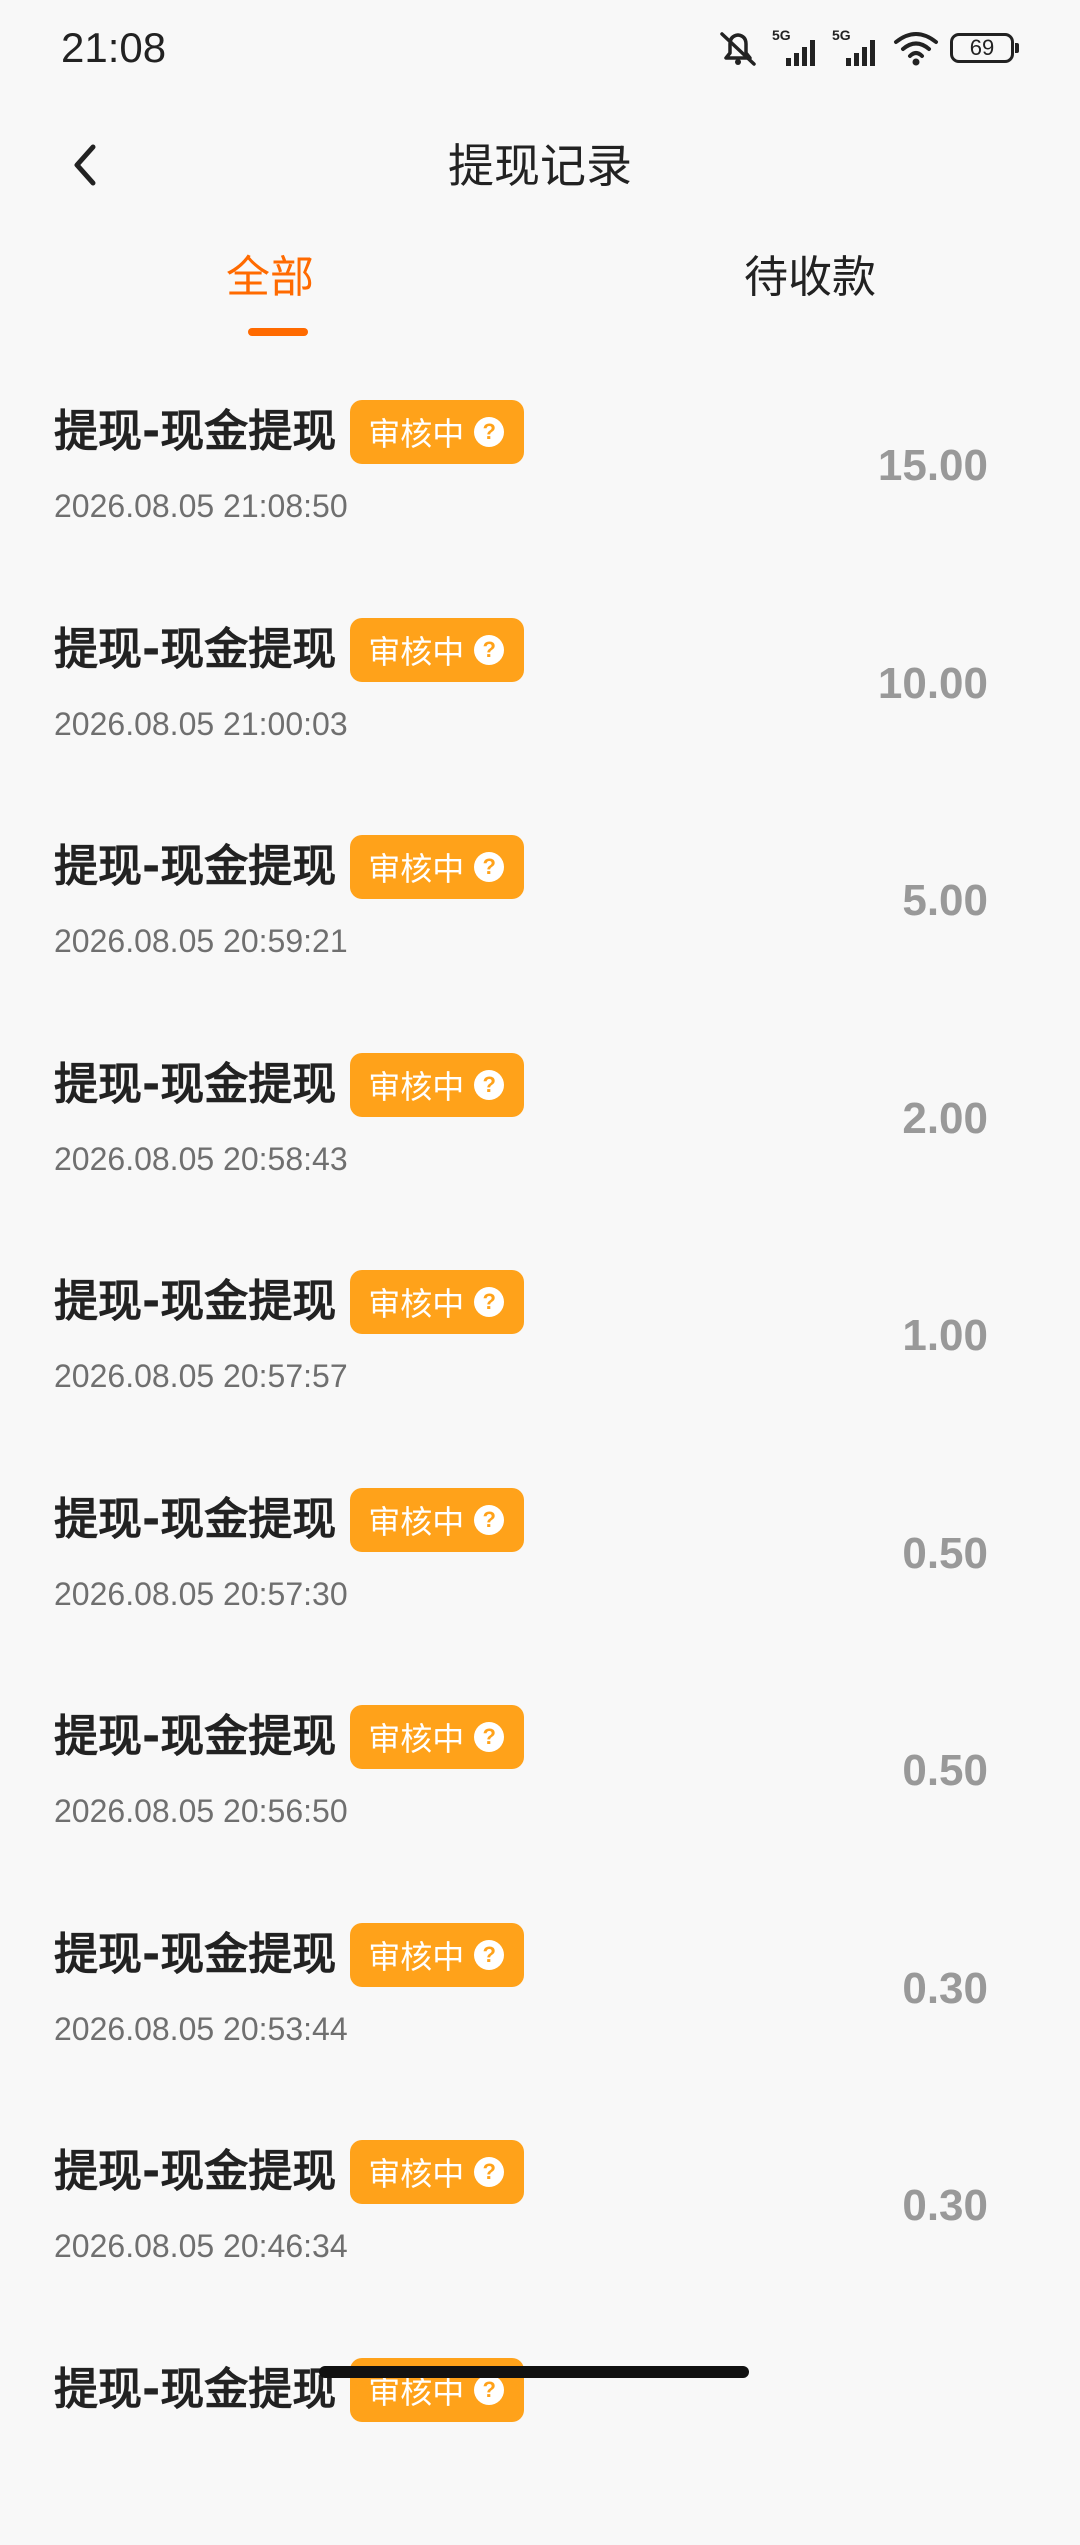  What do you see at coordinates (113, 48) in the screenshot?
I see `status-time: 21:08` at bounding box center [113, 48].